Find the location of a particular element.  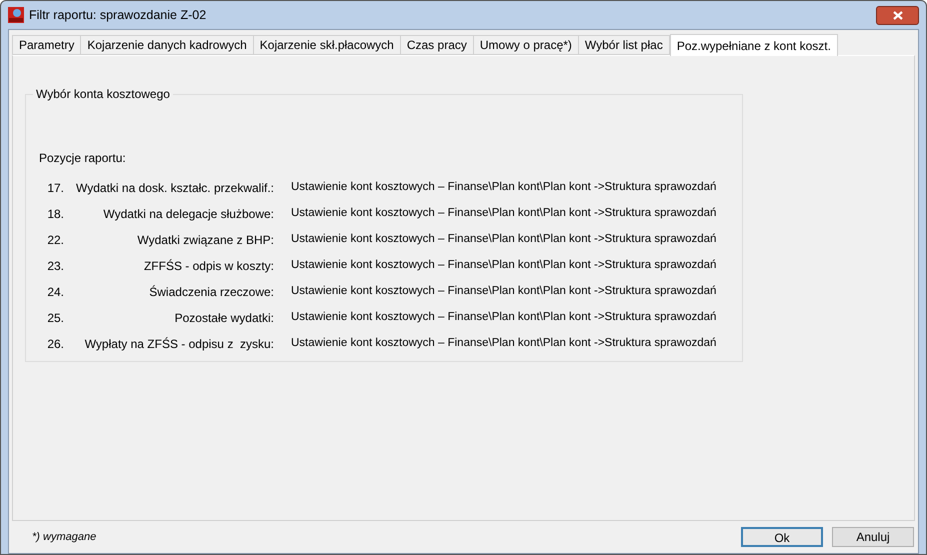

item-label: Pozostałe wydatki: is located at coordinates (224, 318).